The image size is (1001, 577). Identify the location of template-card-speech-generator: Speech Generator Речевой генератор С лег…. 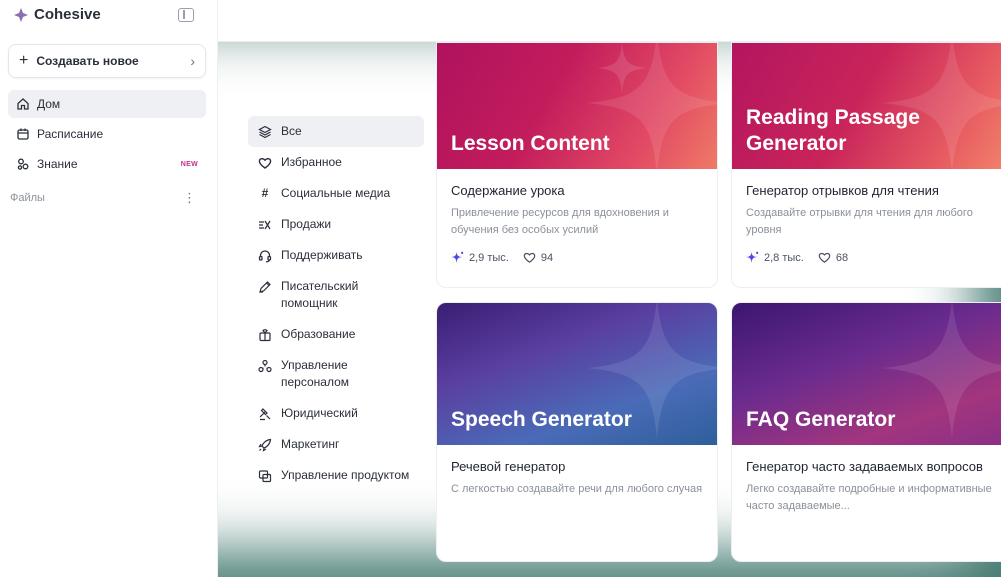
(577, 432).